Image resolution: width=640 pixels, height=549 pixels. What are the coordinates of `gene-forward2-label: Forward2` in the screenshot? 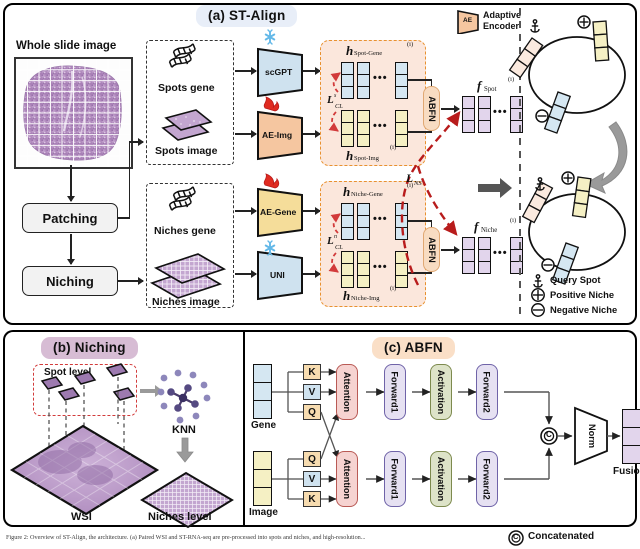 It's located at (487, 392).